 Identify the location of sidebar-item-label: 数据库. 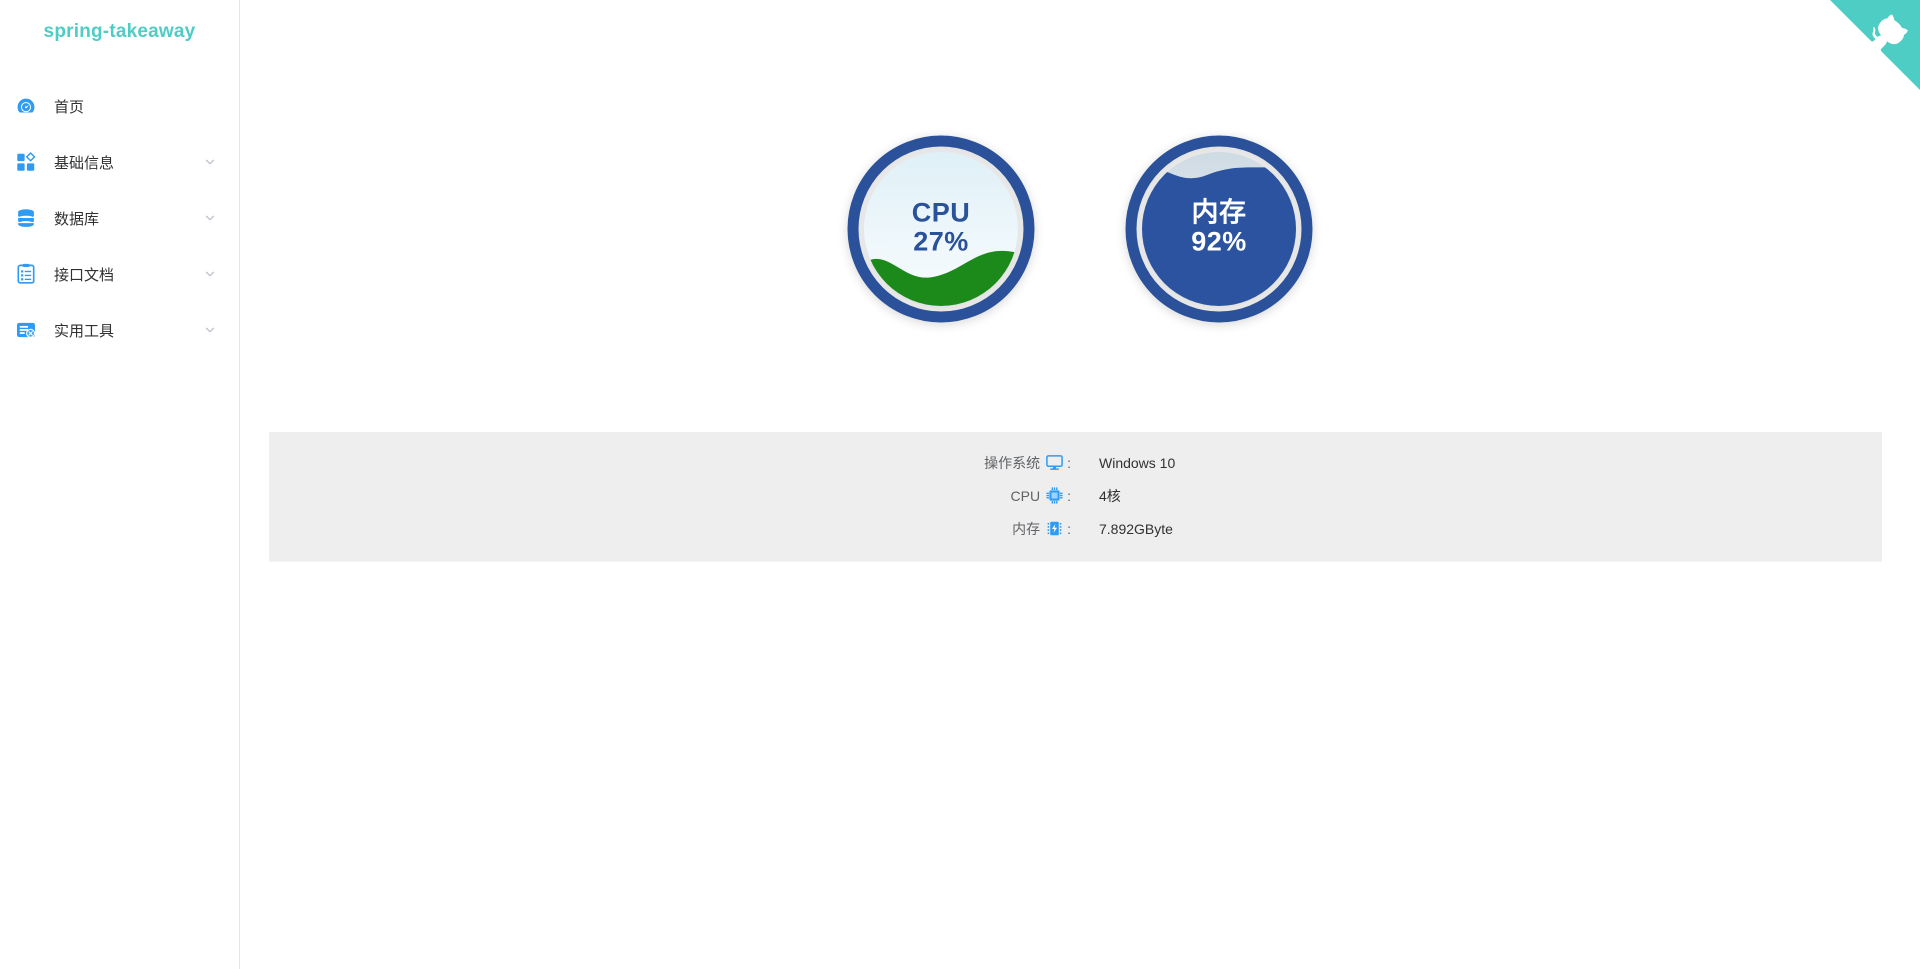
(77, 219).